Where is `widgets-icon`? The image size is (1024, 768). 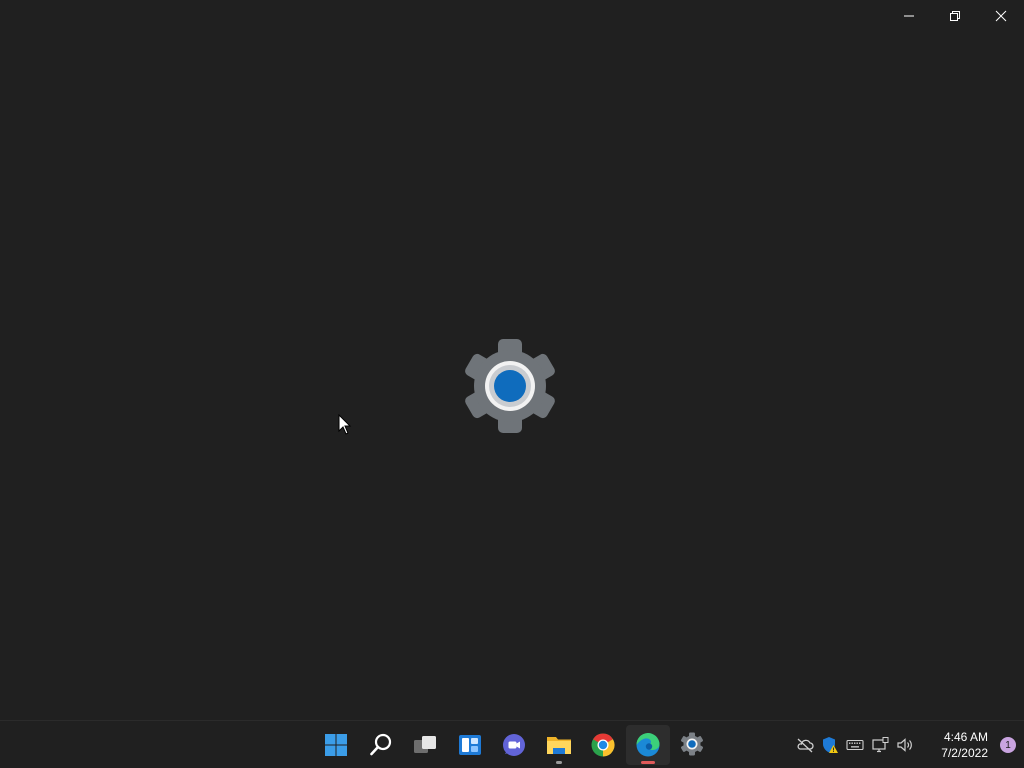
widgets-icon is located at coordinates (469, 745).